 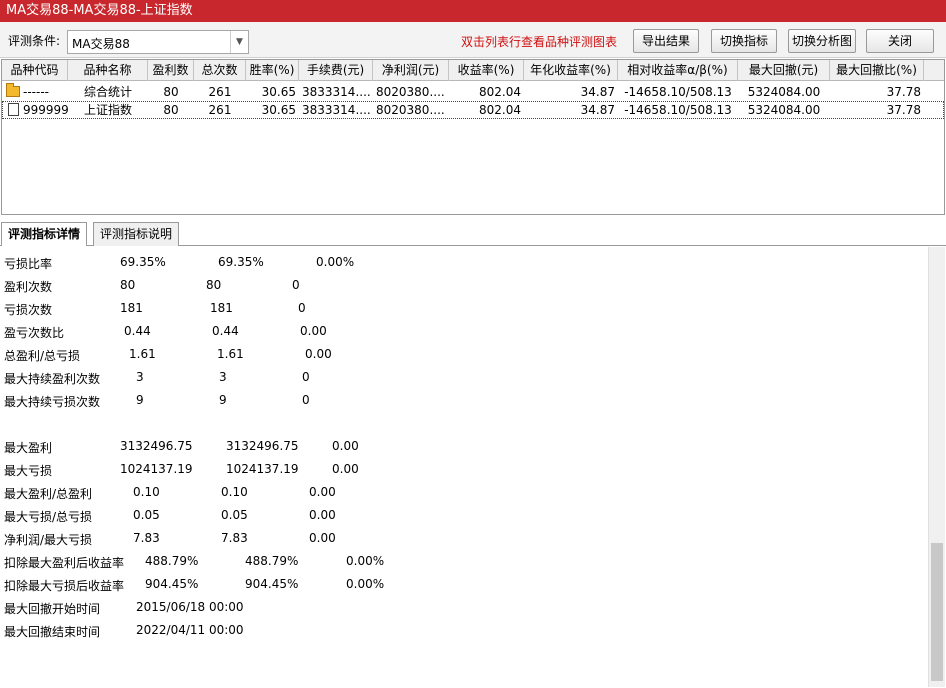 What do you see at coordinates (900, 41) in the screenshot?
I see `close-button: 关闭` at bounding box center [900, 41].